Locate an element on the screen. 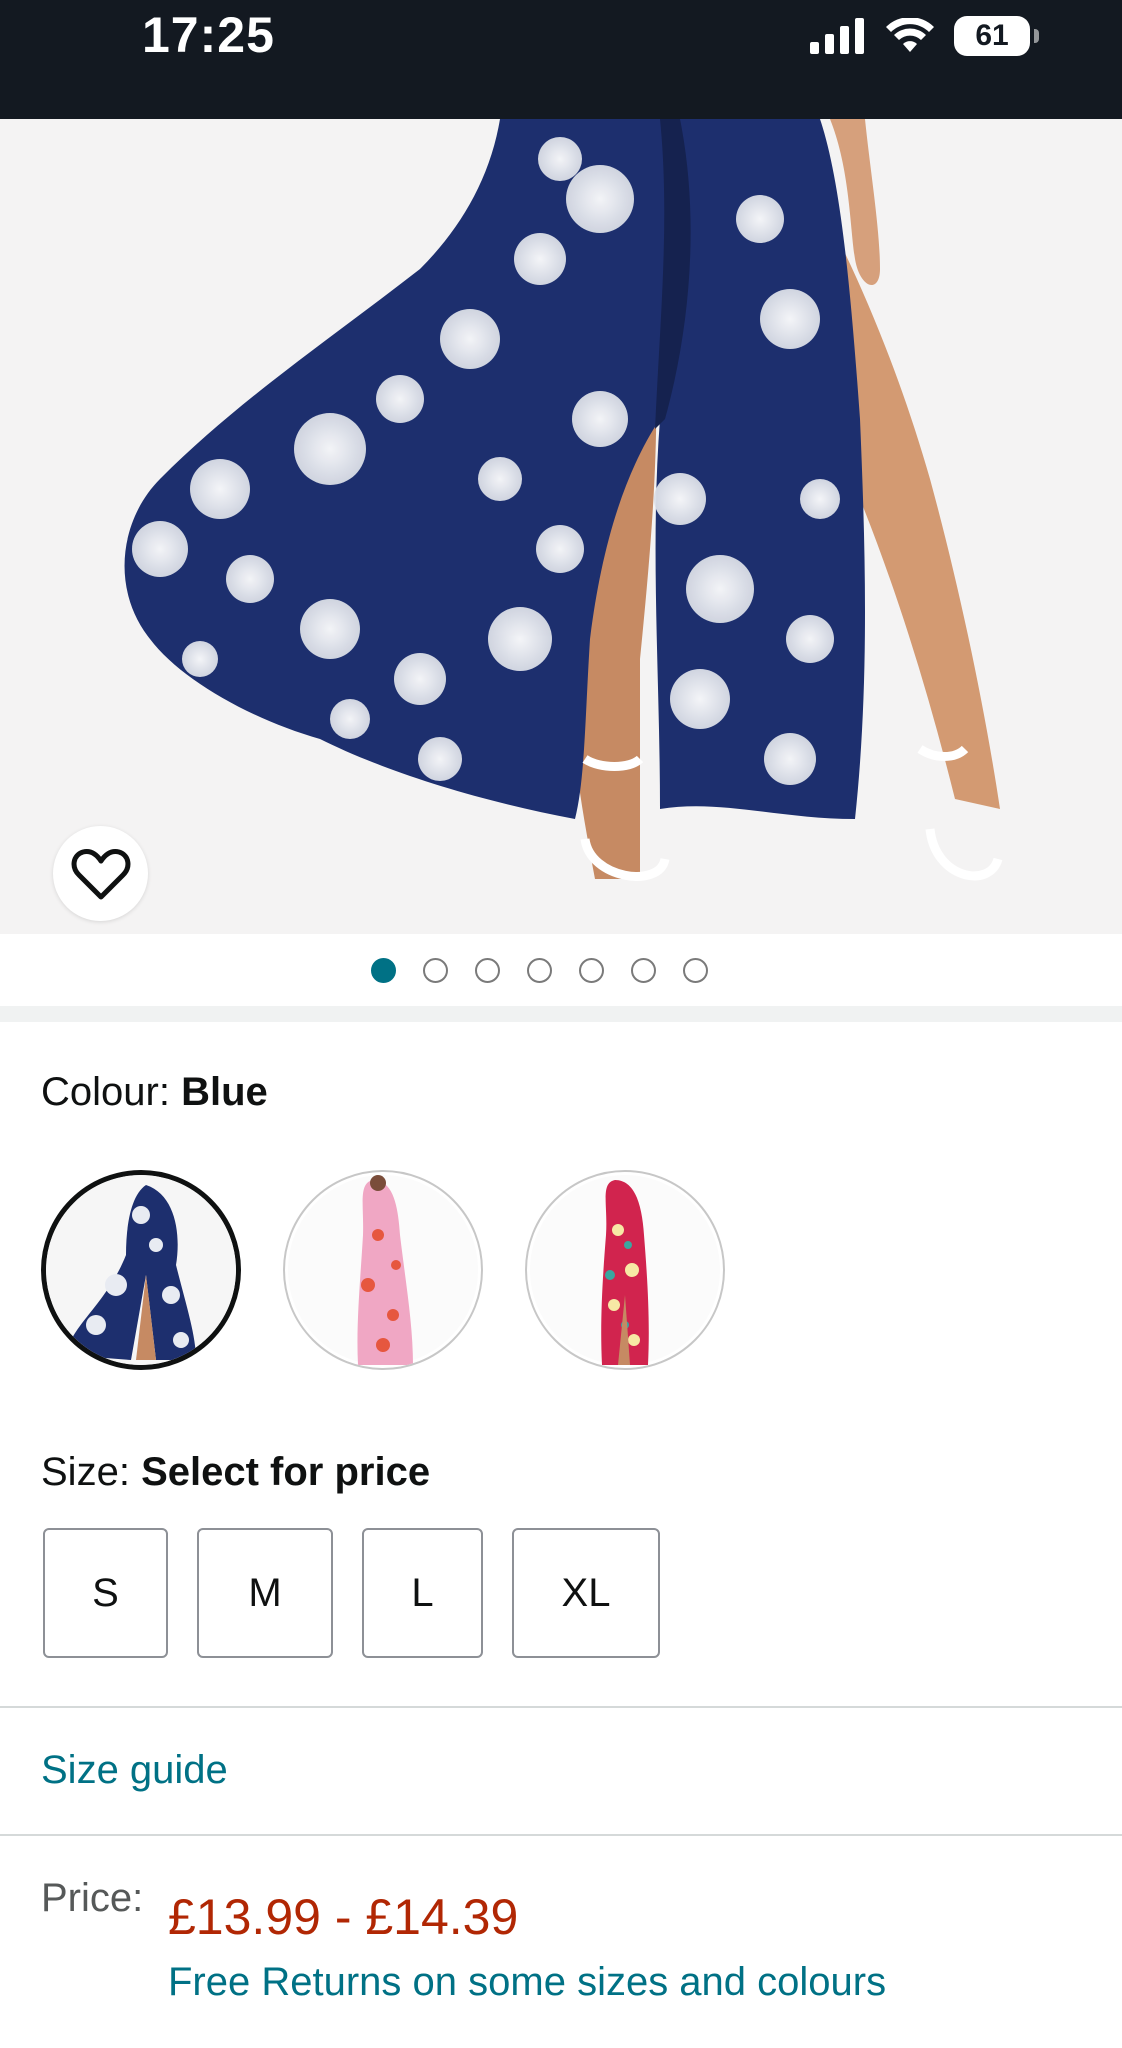 This screenshot has height=2048, width=1122. status-icons: 61 is located at coordinates (924, 36).